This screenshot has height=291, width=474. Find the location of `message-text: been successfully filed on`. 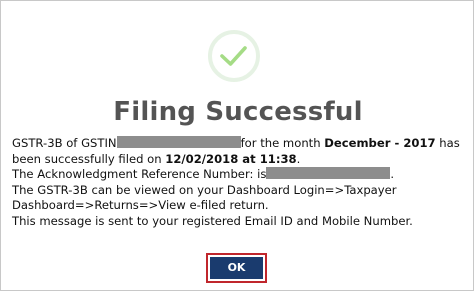

message-text: been successfully filed on is located at coordinates (89, 158).